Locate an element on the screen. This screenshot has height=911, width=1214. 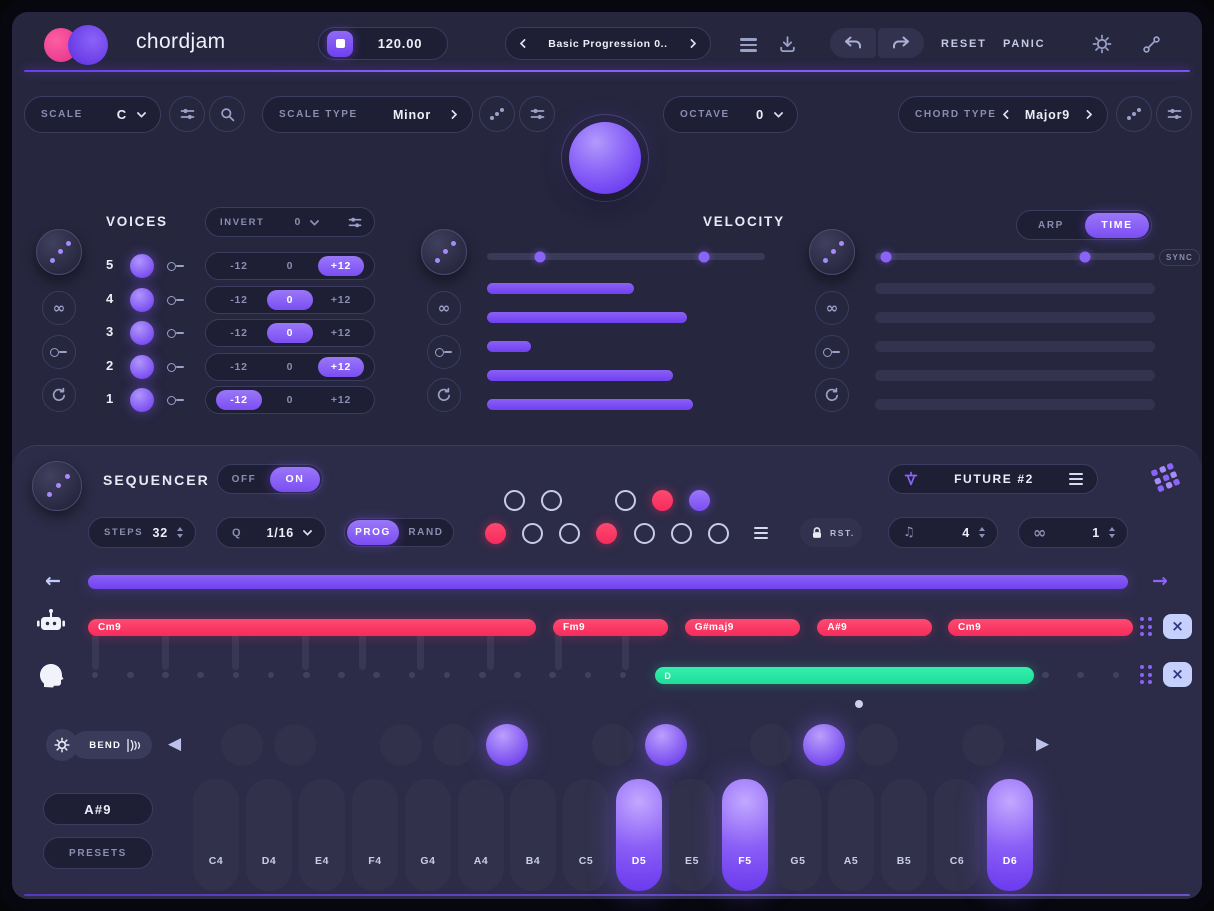
voices-keylock-button is located at coordinates (59, 352).